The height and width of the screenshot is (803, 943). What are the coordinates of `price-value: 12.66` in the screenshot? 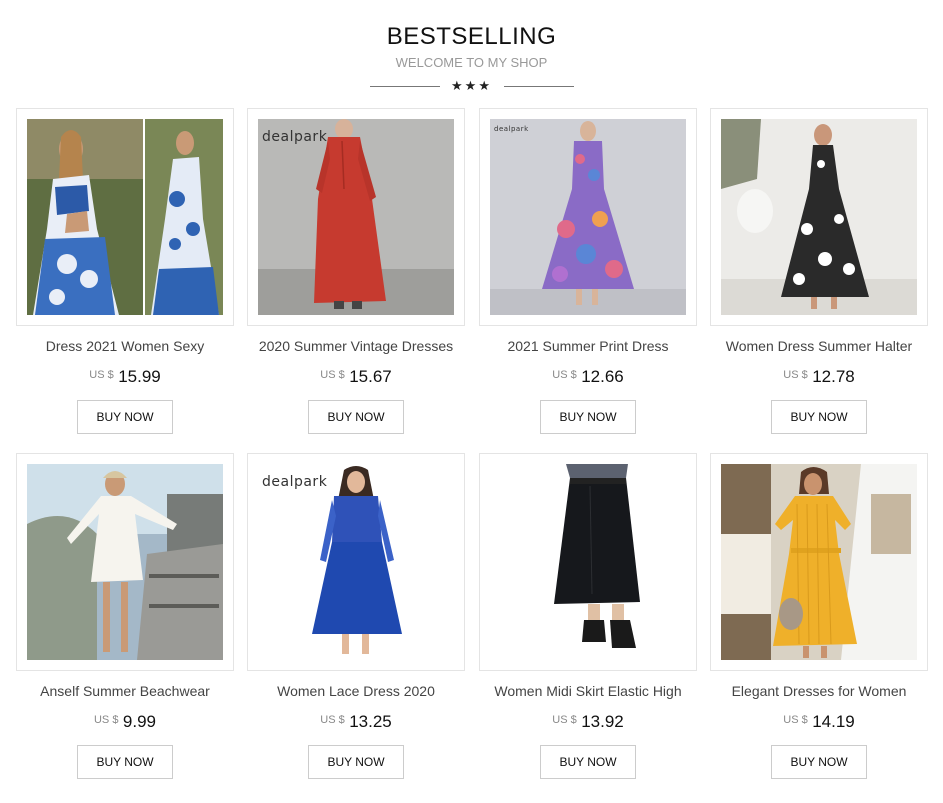 It's located at (602, 376).